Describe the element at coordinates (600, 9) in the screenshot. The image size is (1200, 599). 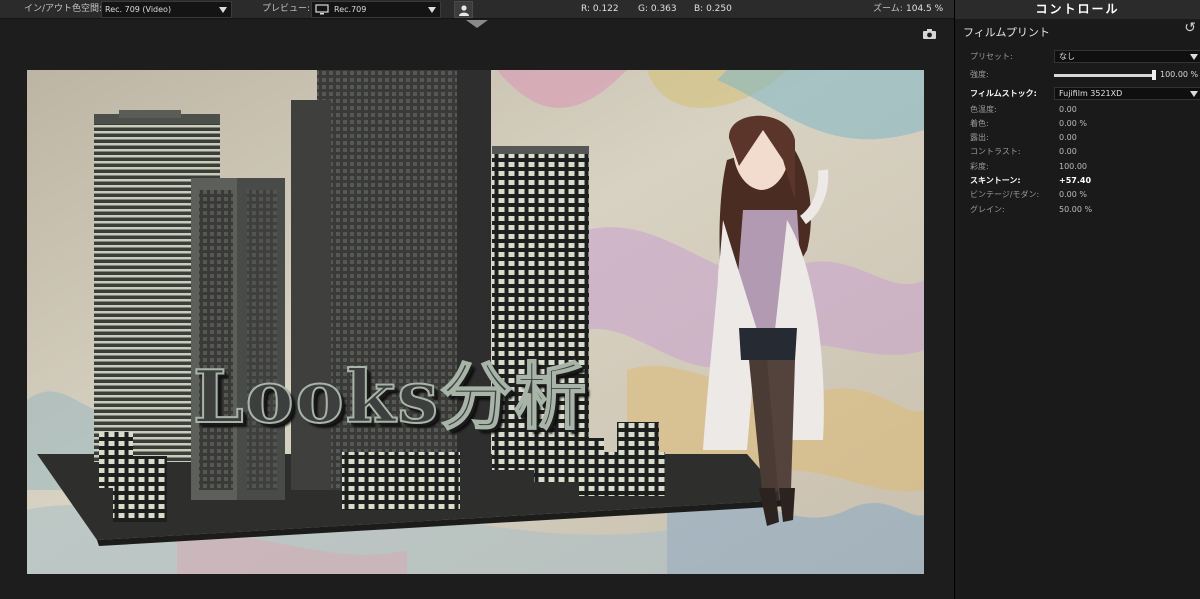
I see `r-readout: R: 0.122` at that location.